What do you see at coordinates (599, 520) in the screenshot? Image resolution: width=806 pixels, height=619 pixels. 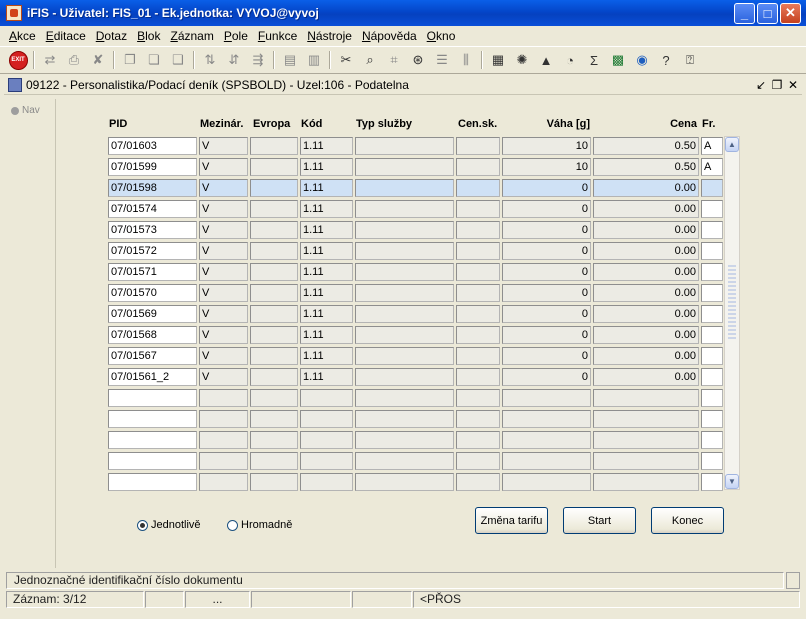 I see `start-button: Start` at bounding box center [599, 520].